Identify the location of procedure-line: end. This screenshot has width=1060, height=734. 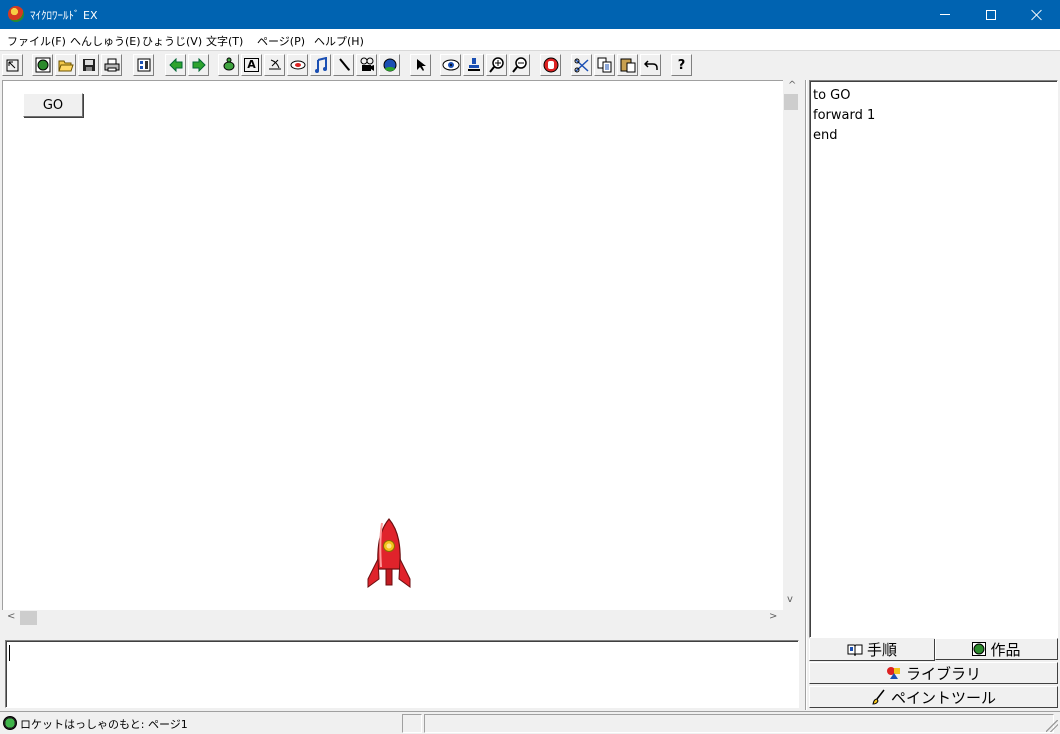
(825, 135).